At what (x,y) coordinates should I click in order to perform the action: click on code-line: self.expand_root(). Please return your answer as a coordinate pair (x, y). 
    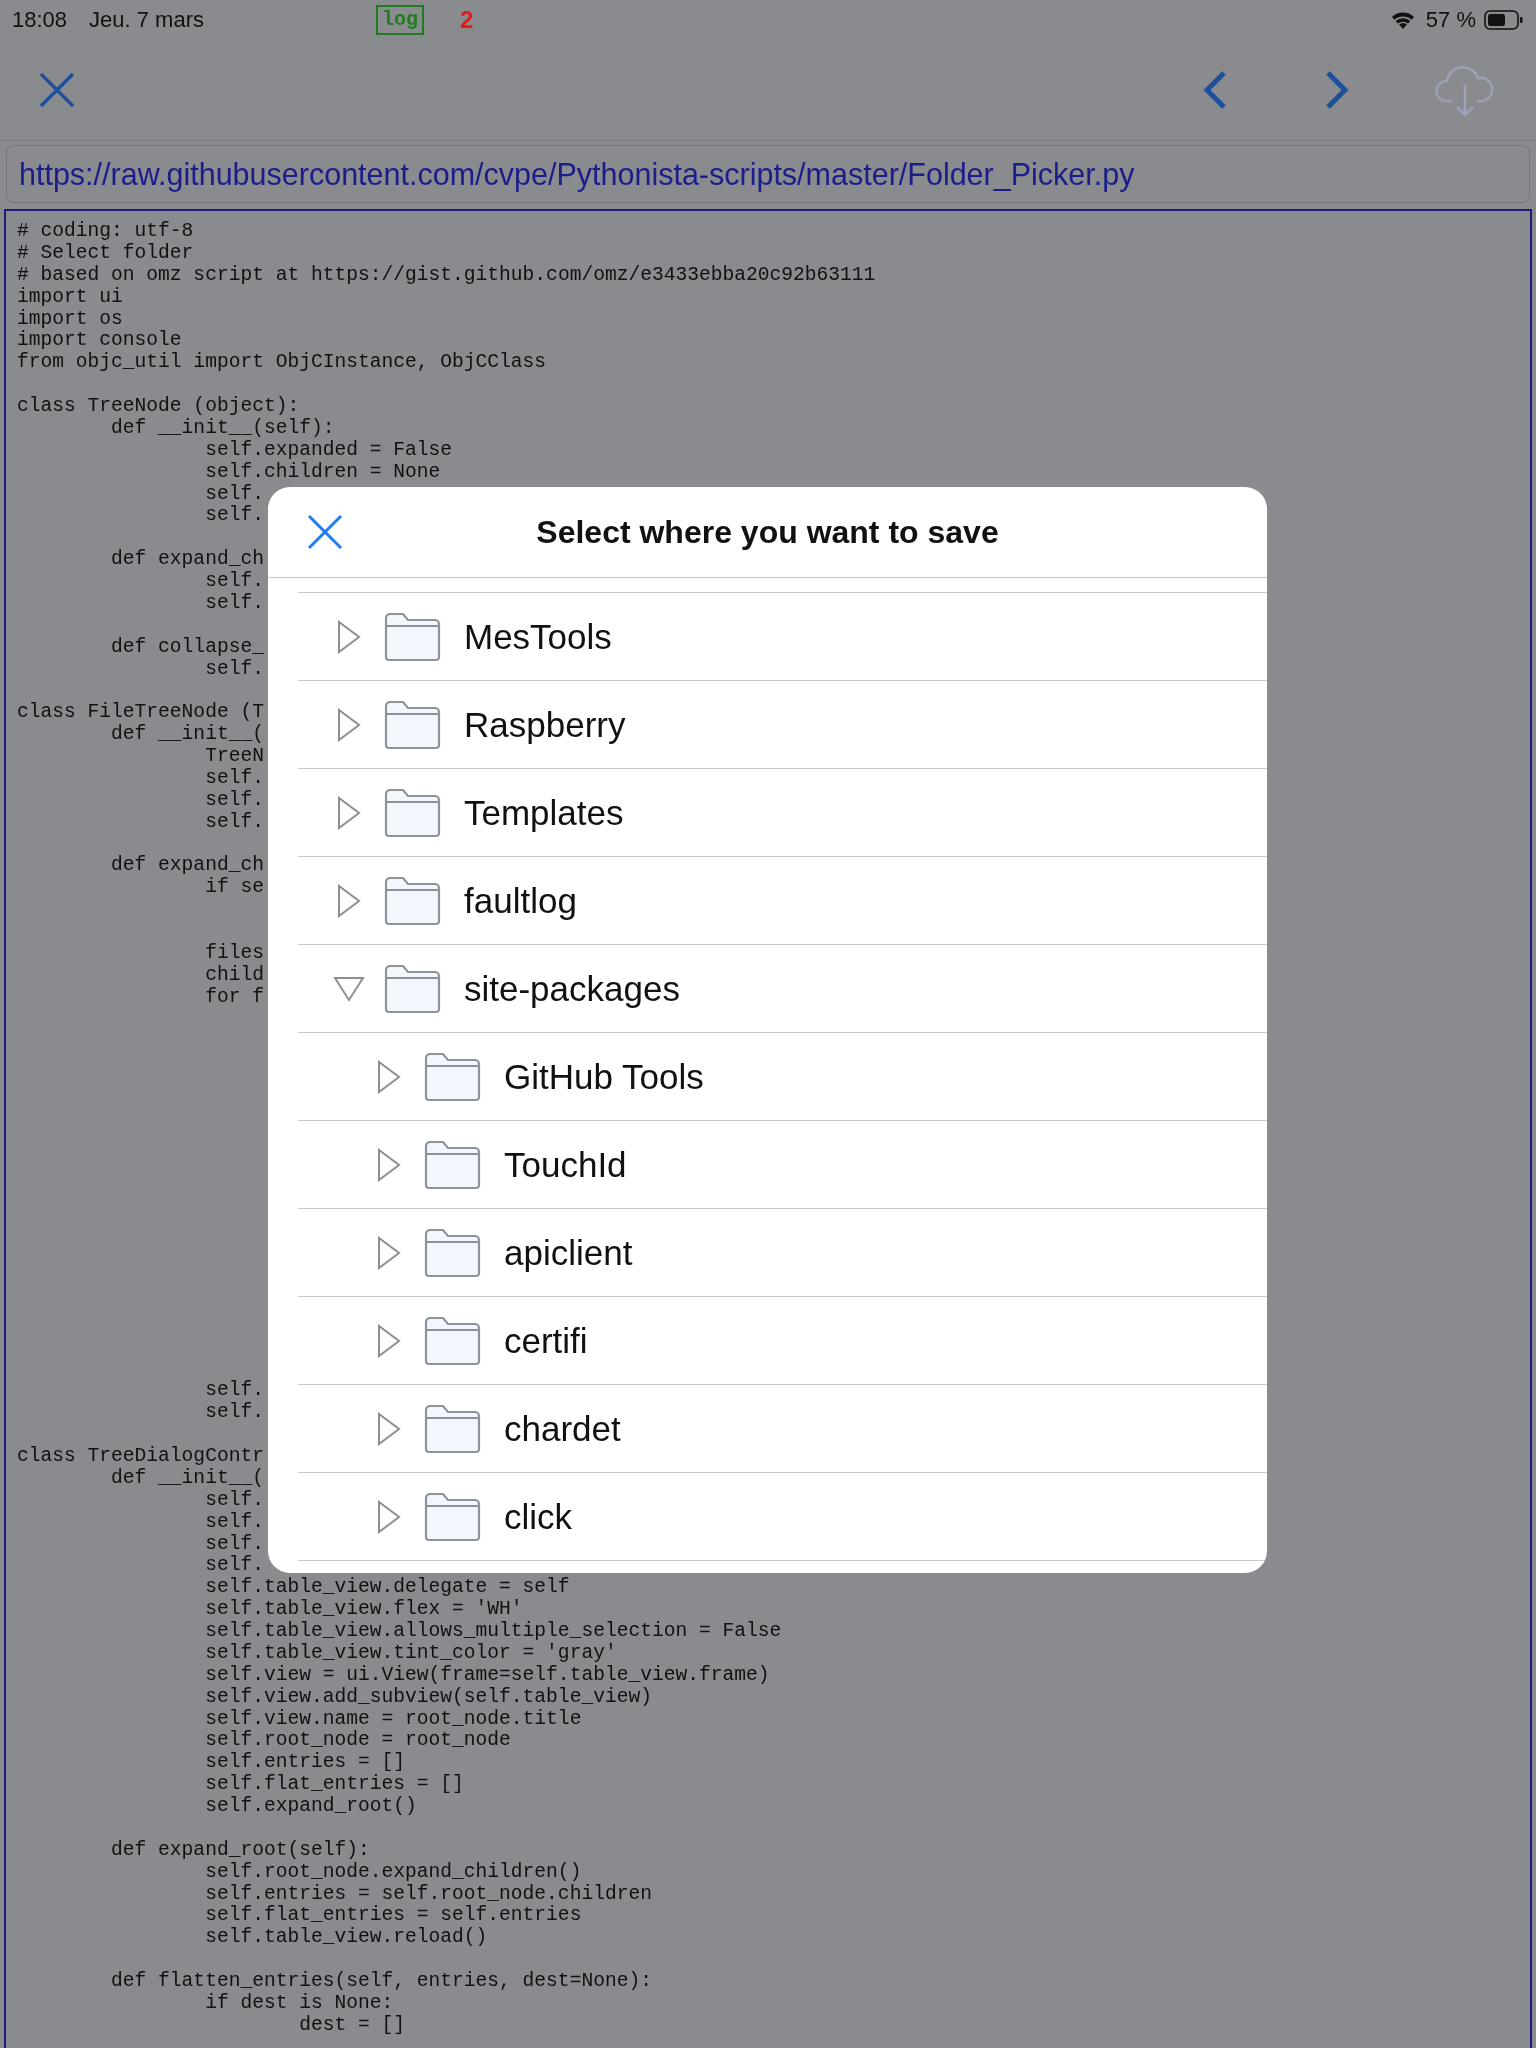
    Looking at the image, I should click on (311, 1807).